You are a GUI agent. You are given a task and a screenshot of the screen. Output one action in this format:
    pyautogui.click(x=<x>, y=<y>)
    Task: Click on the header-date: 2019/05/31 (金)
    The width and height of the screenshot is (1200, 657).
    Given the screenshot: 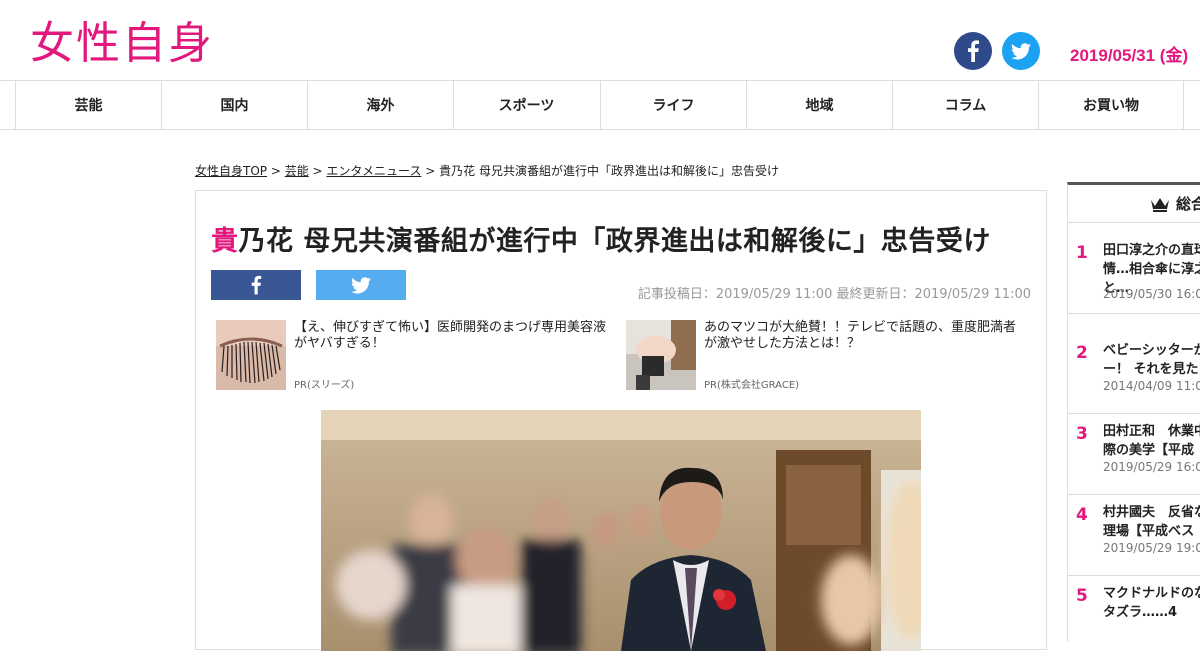 What is the action you would take?
    pyautogui.click(x=1129, y=55)
    